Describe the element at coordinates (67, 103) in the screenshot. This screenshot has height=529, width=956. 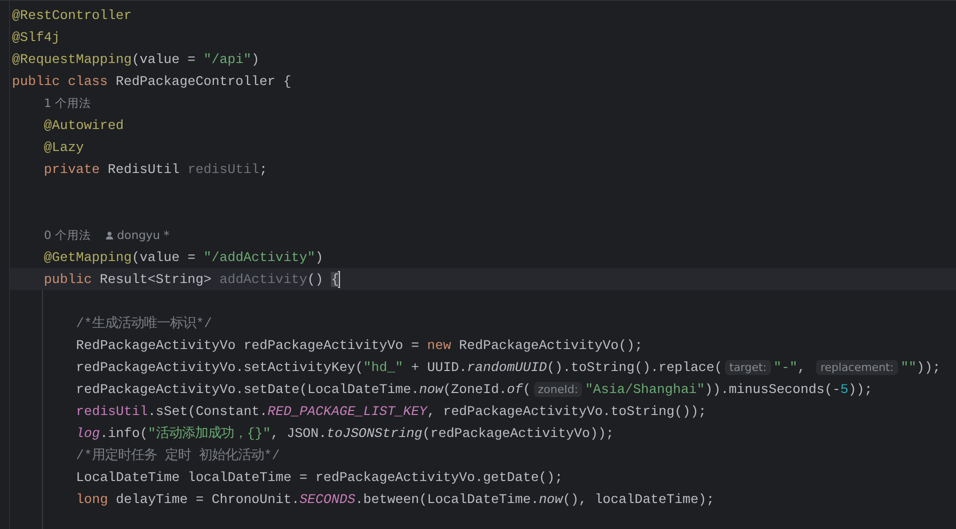
I see `usages-hint: 1 个用法` at that location.